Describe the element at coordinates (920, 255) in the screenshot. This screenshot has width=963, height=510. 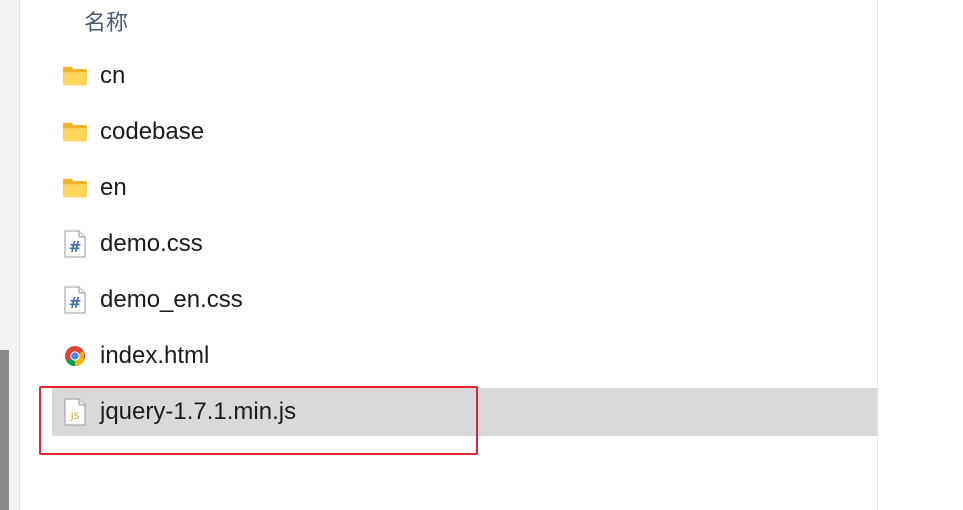
I see `empty-column-area` at that location.